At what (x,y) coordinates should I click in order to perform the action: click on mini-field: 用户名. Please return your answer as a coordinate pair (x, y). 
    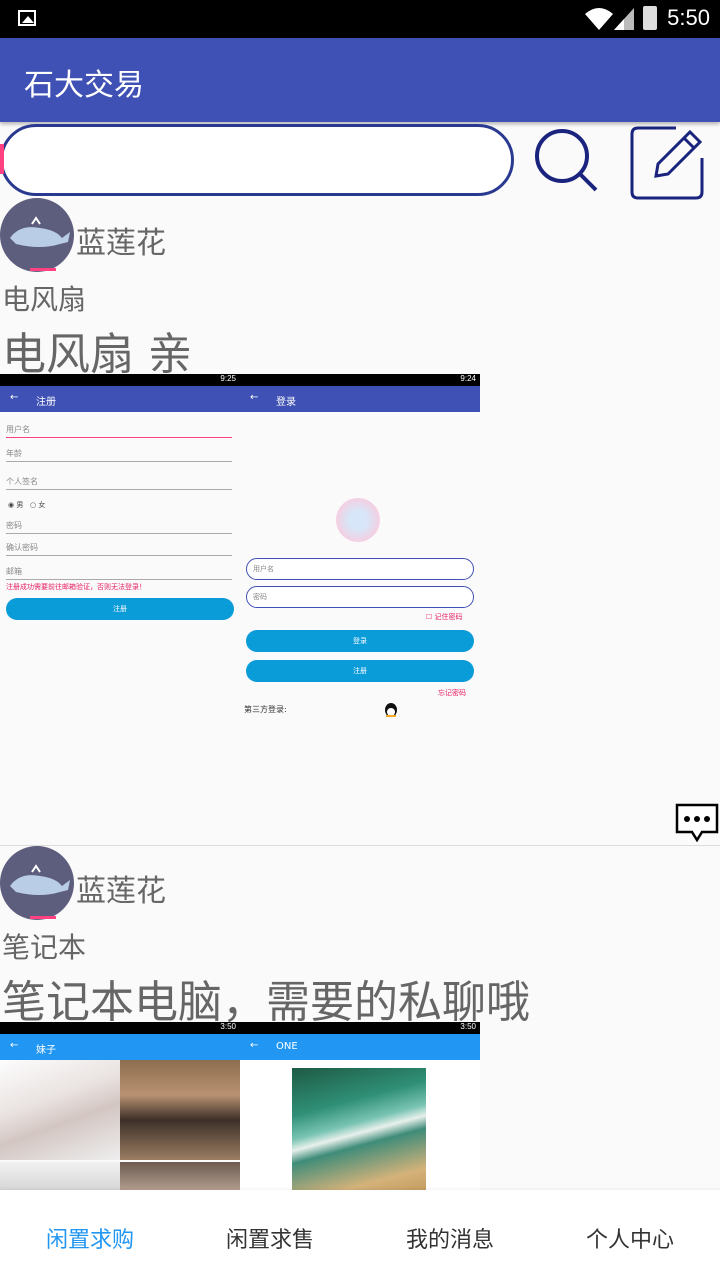
    Looking at the image, I should click on (119, 431).